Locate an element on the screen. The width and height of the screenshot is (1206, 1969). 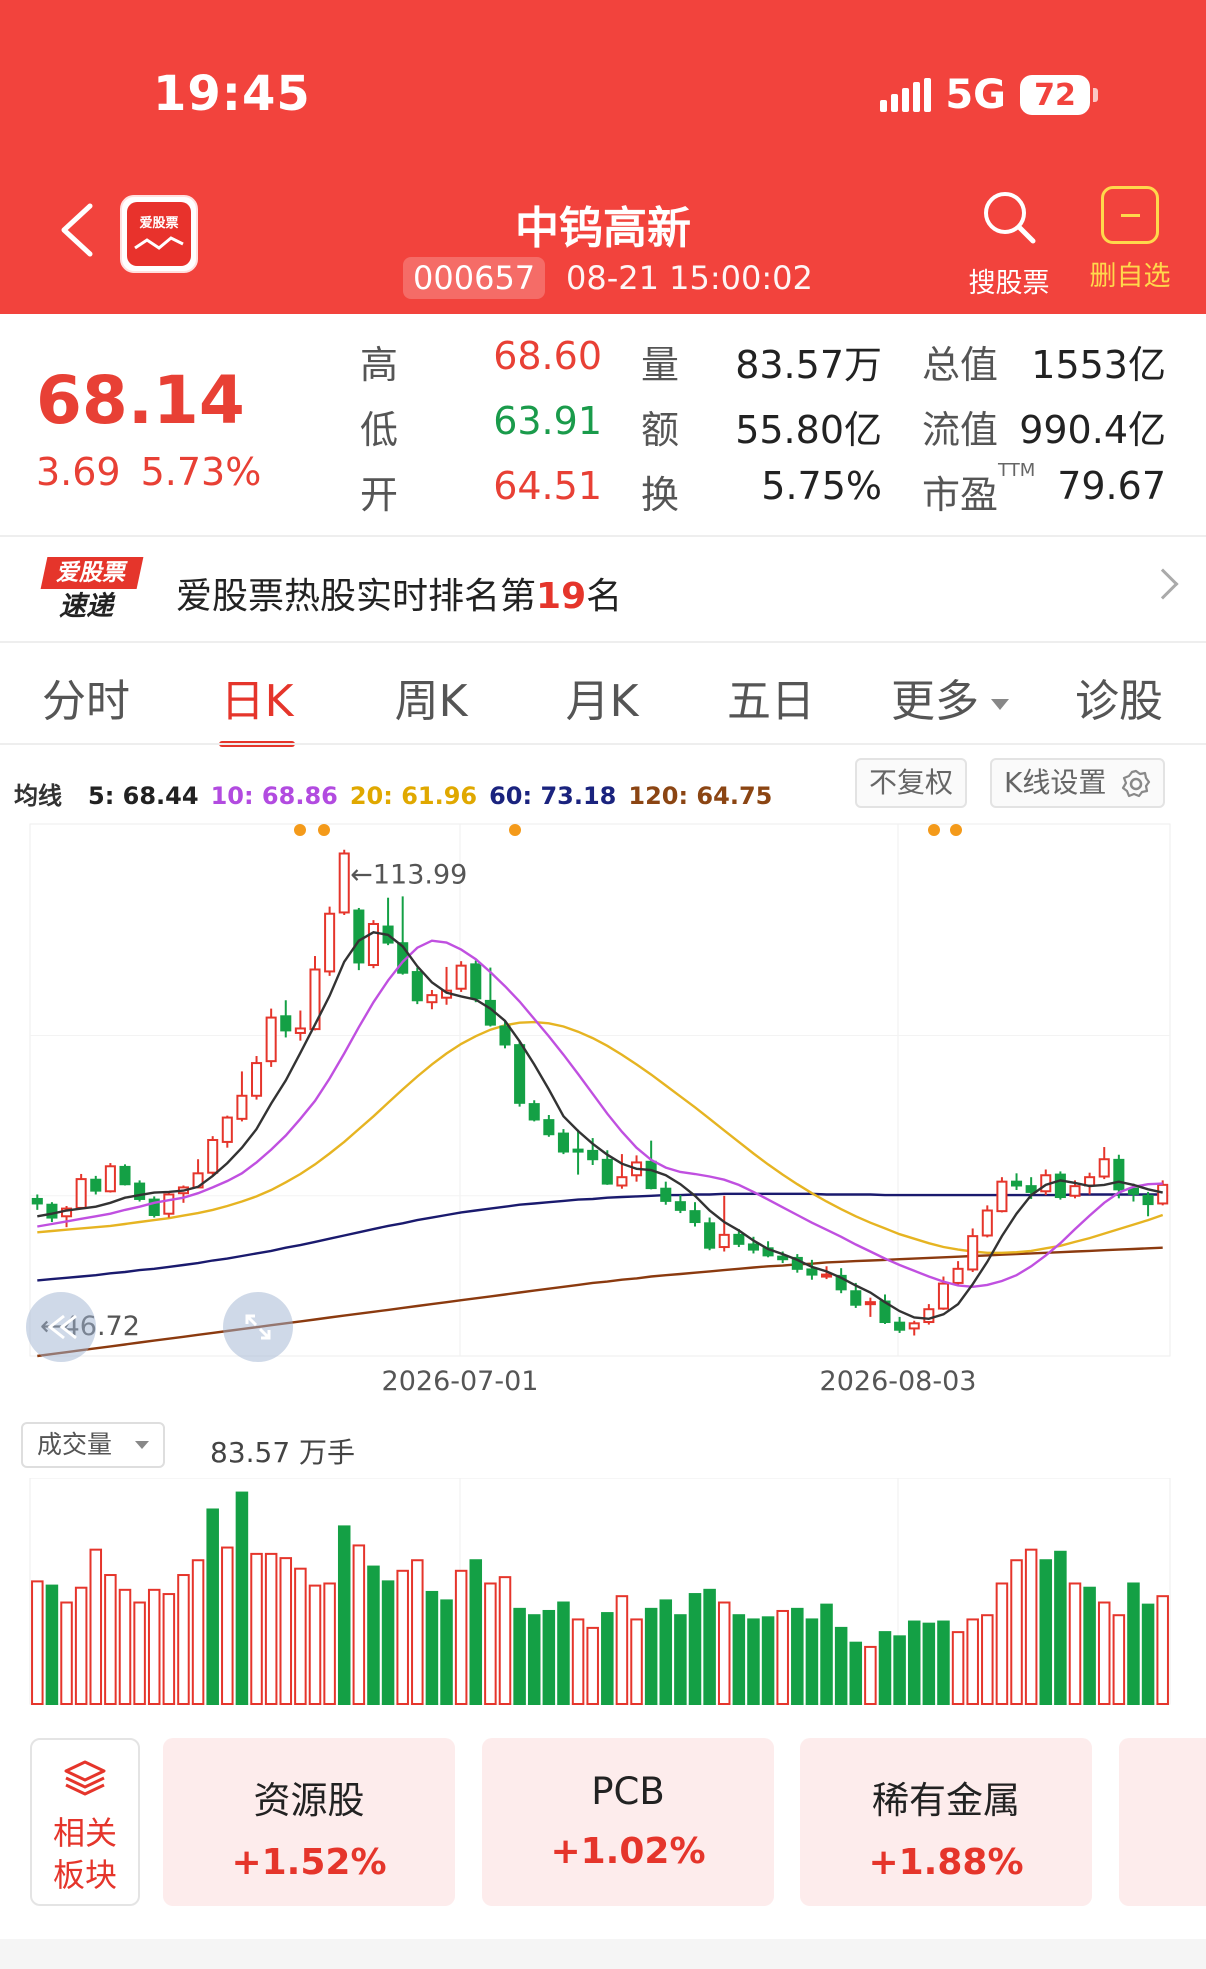
divider is located at coordinates (603, 744).